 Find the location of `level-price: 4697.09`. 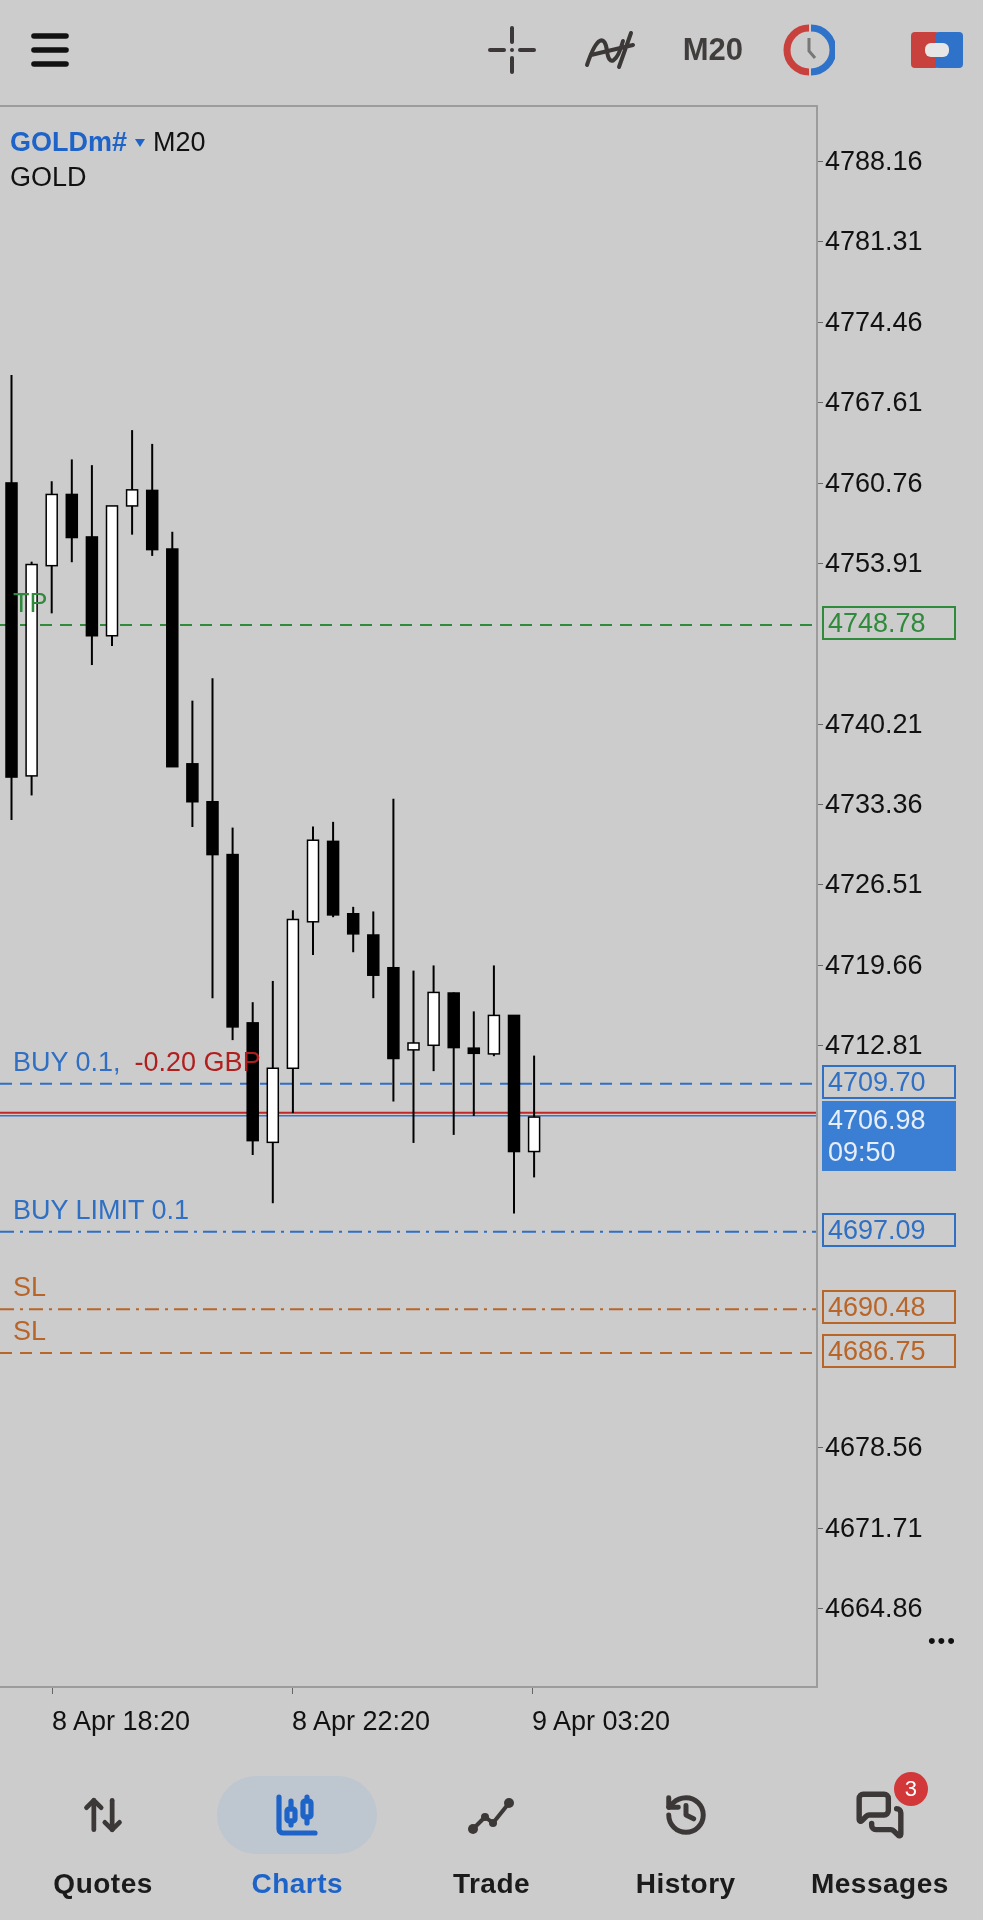

level-price: 4697.09 is located at coordinates (889, 1229).